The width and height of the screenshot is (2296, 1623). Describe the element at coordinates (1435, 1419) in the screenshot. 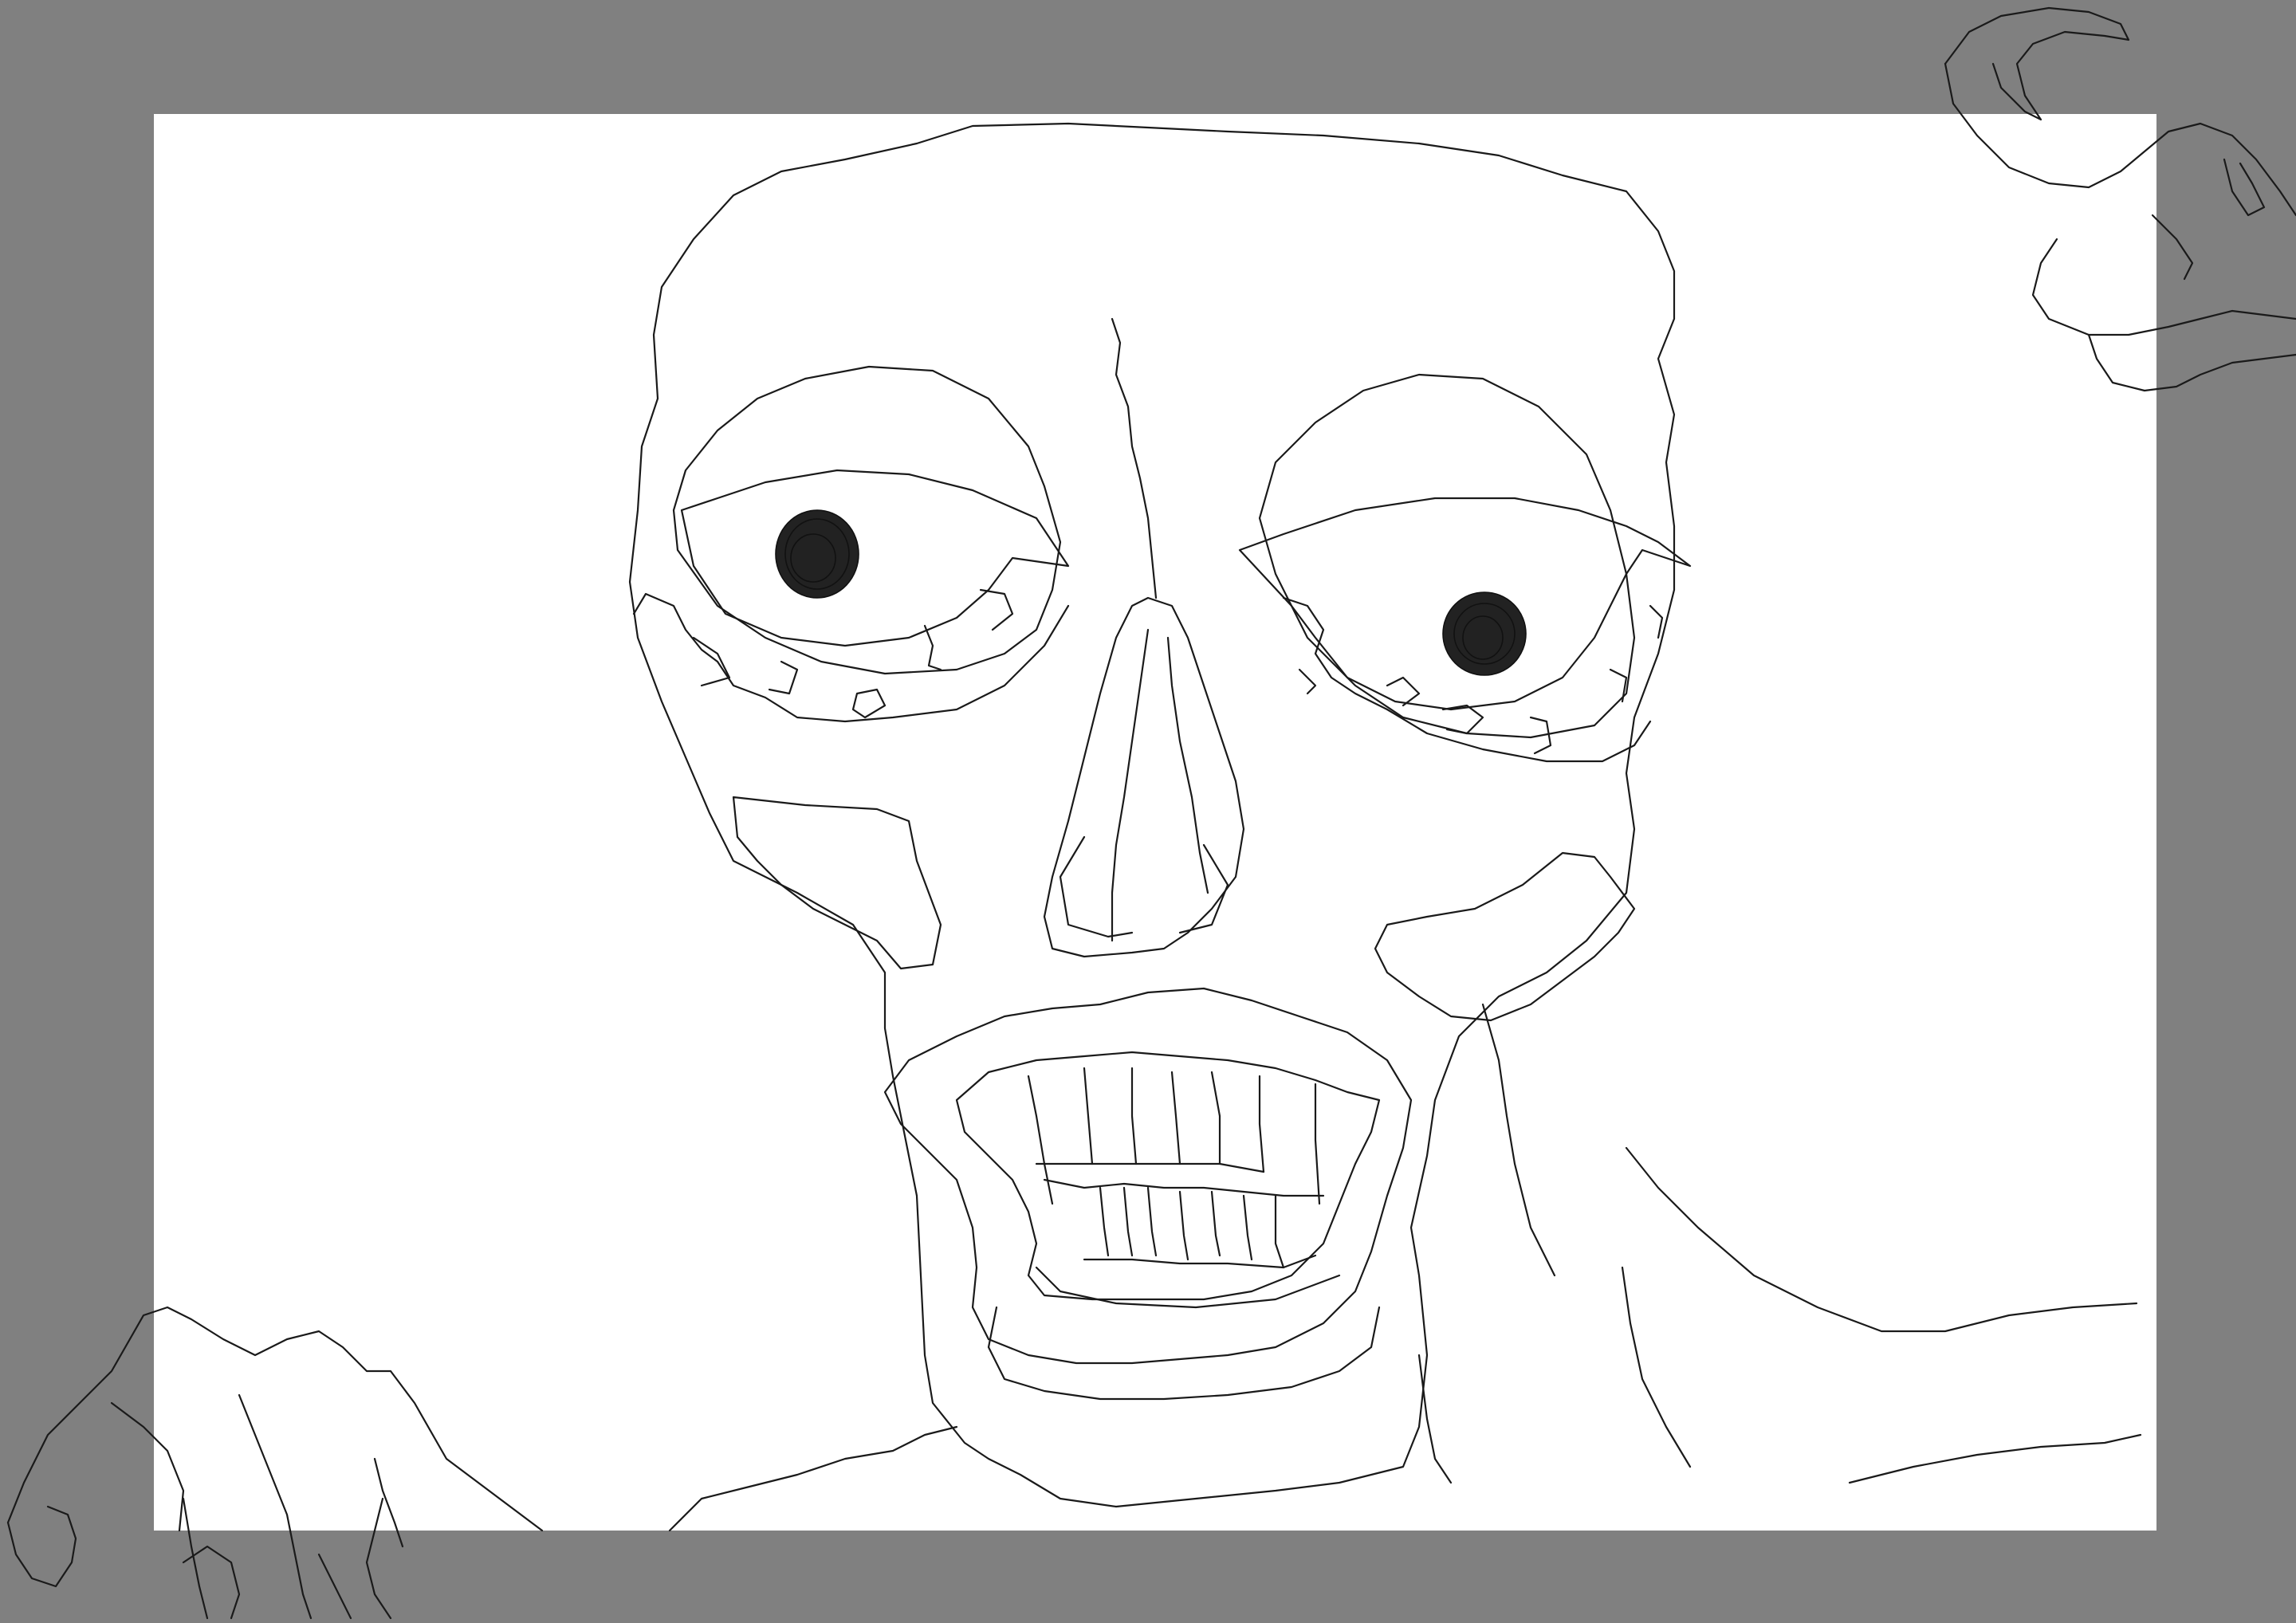

I see `neck-right` at that location.